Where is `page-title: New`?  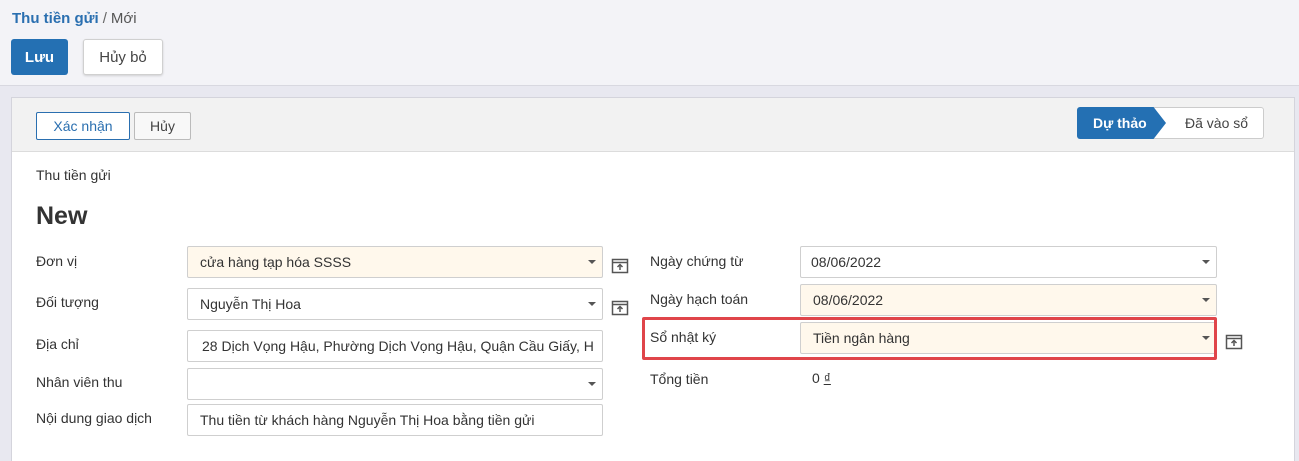 page-title: New is located at coordinates (62, 216).